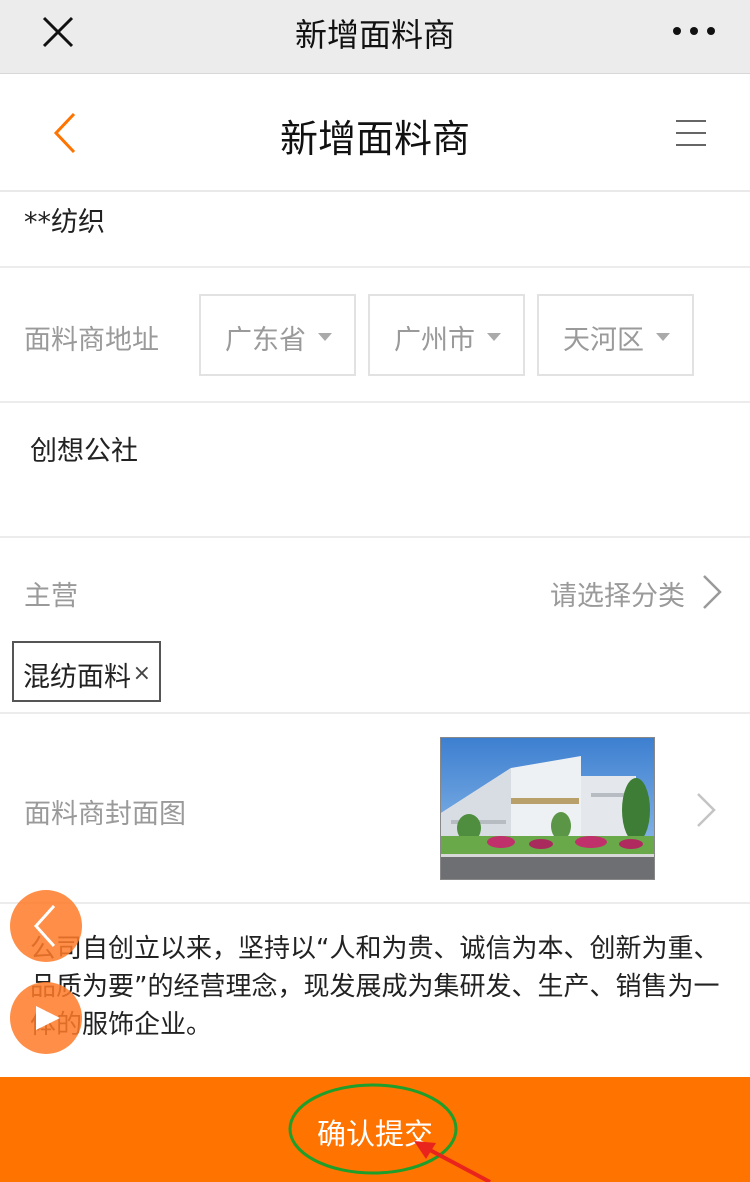  What do you see at coordinates (434, 340) in the screenshot?
I see `city-value: 广州市` at bounding box center [434, 340].